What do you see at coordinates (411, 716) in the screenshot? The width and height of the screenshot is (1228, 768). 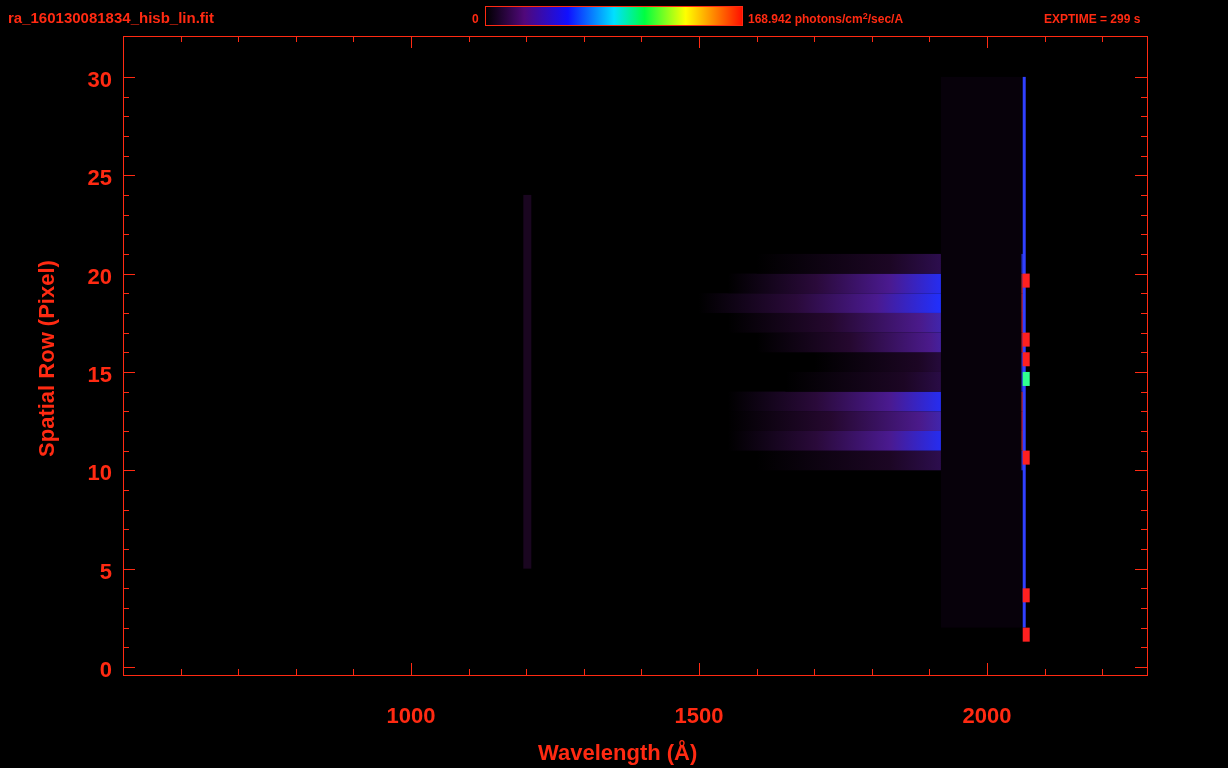 I see `x-tick-label: 1000` at bounding box center [411, 716].